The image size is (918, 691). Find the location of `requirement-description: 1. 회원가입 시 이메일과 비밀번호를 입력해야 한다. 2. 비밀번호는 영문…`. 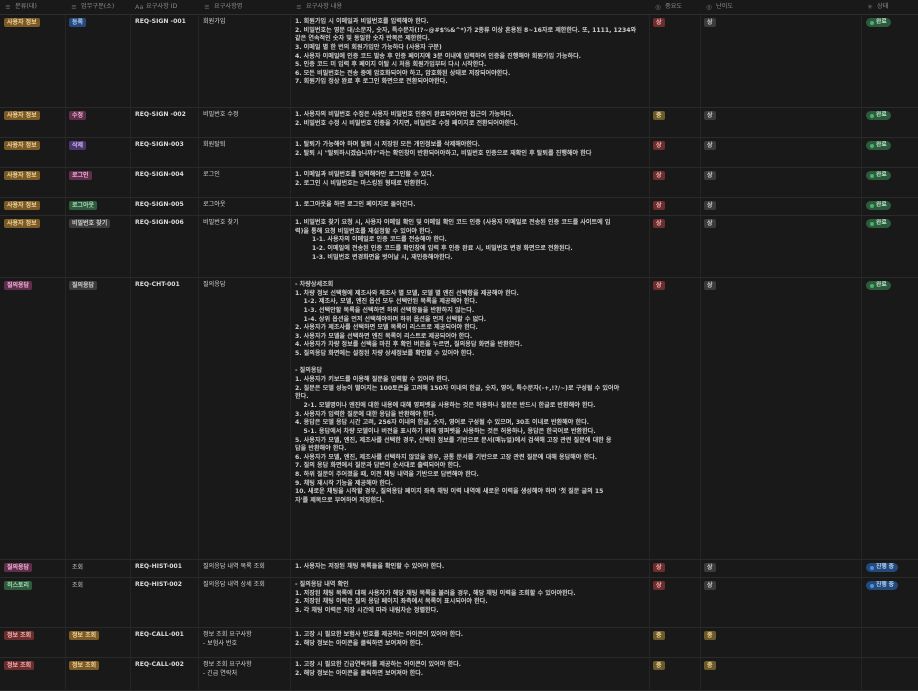

requirement-description: 1. 회원가입 시 이메일과 비밀번호를 입력해야 한다. 2. 비밀번호는 영문… is located at coordinates (467, 52).